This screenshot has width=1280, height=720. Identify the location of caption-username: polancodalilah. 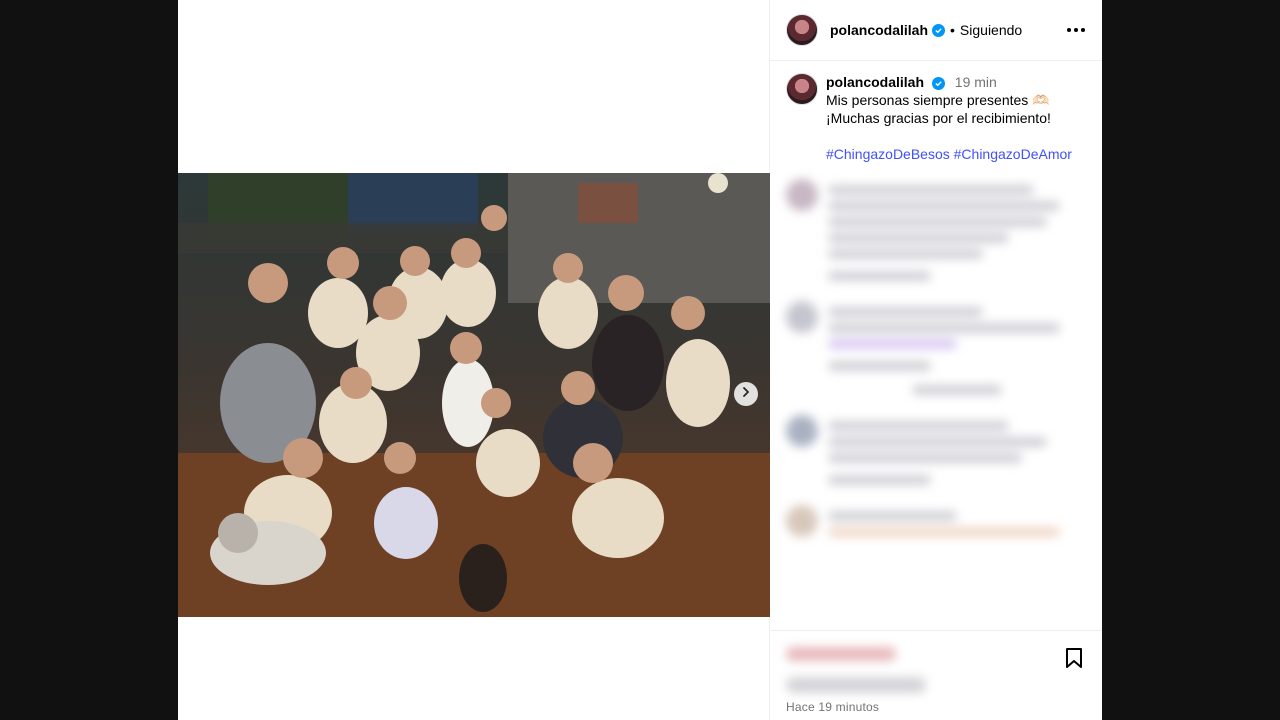
(875, 82).